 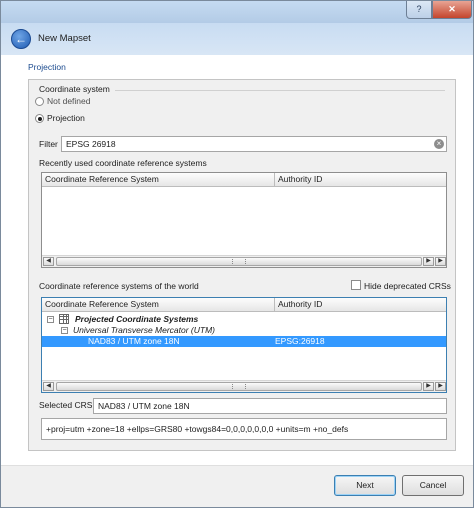 I want to click on world-crs-horizontal-scrollbar: ◀ ▶ ▶, so click(x=244, y=386).